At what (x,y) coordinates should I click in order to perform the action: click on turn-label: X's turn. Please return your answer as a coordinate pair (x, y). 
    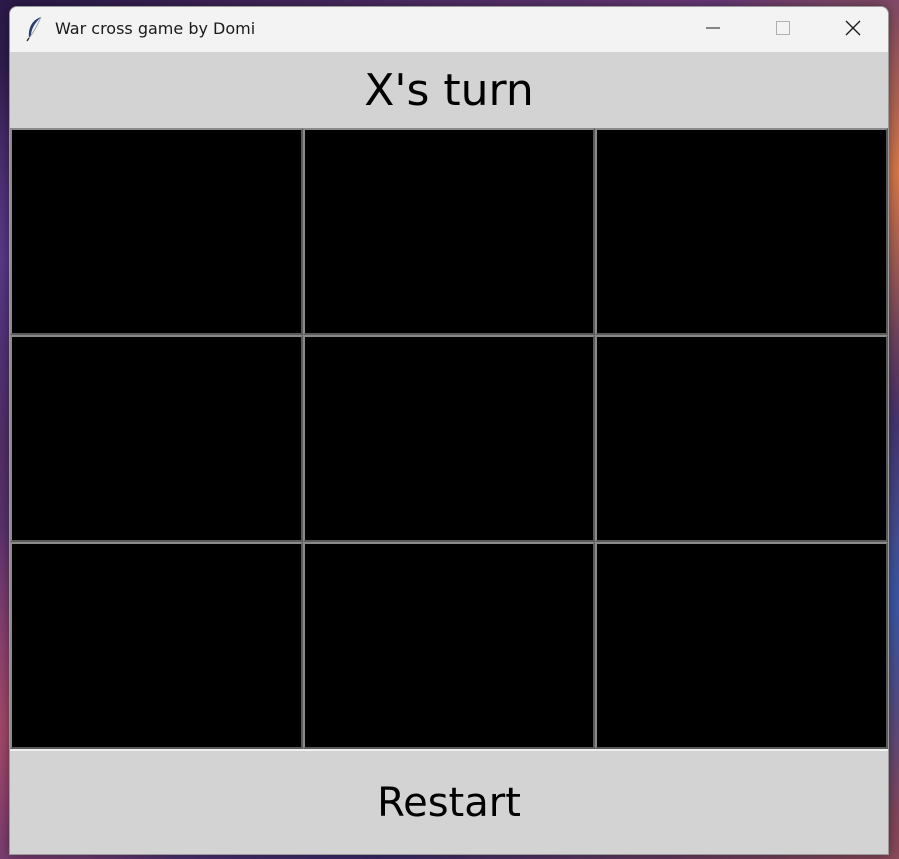
    Looking at the image, I should click on (449, 90).